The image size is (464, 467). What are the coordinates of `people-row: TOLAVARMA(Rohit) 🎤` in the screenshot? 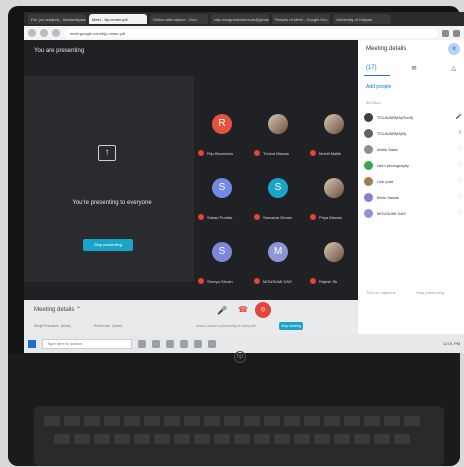 It's located at (413, 117).